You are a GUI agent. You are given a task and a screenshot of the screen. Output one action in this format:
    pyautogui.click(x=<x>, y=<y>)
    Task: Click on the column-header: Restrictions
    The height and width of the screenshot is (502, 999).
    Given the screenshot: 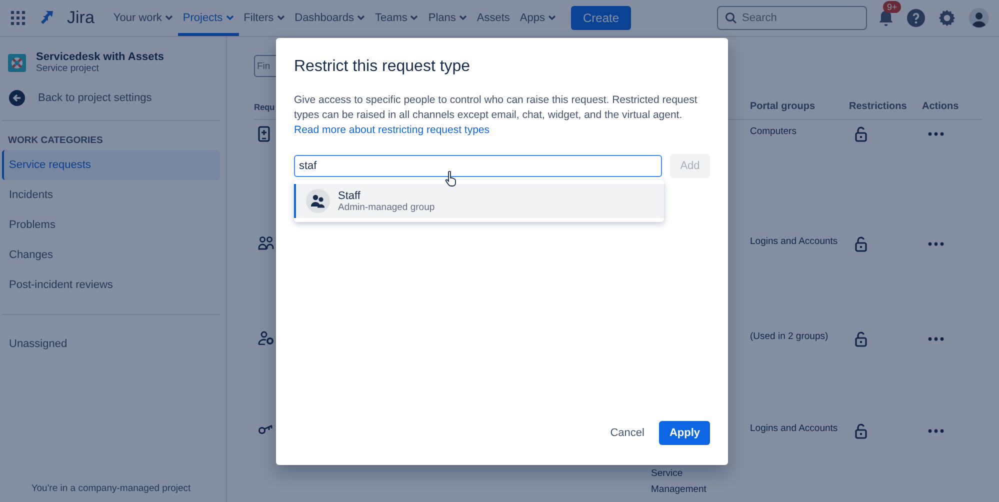 What is the action you would take?
    pyautogui.click(x=885, y=107)
    